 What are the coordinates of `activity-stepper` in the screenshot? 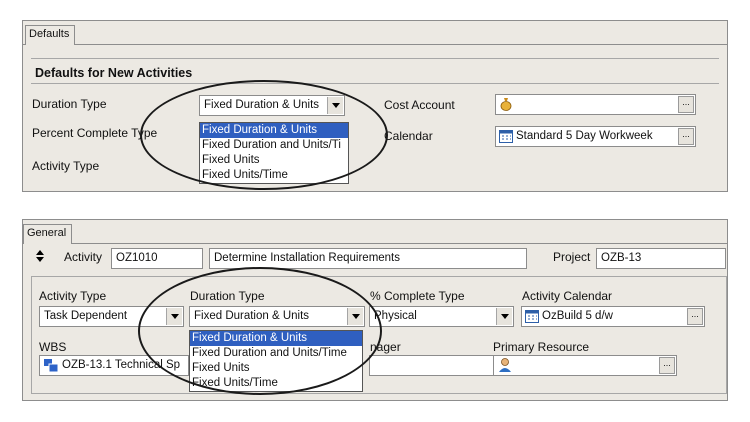 It's located at (40, 259).